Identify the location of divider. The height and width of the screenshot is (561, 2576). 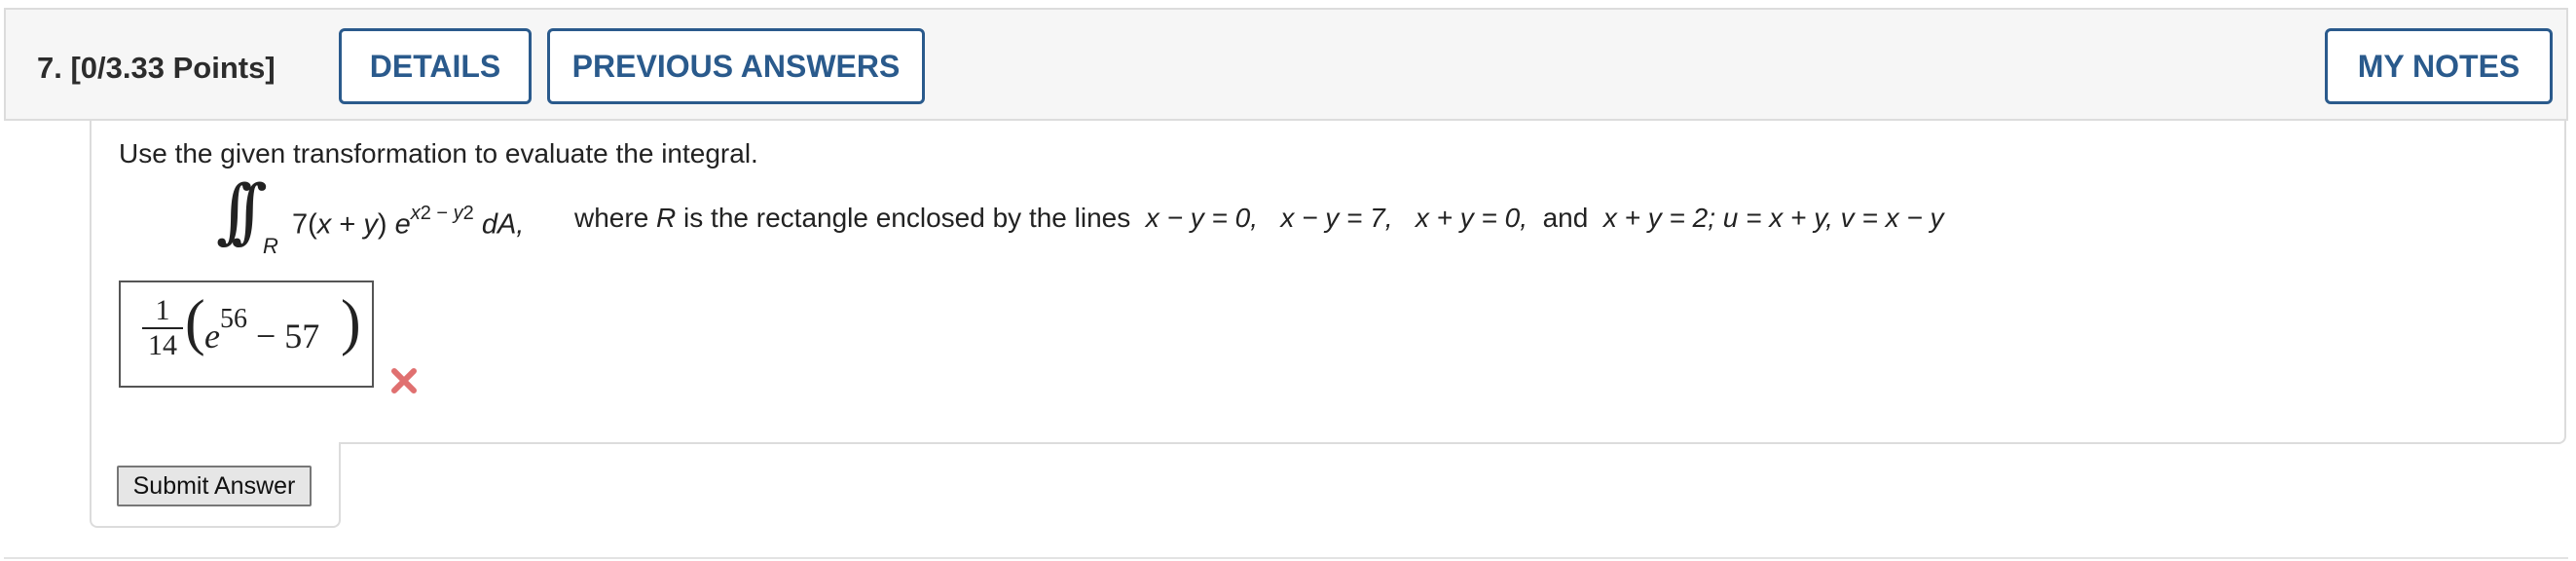
(1286, 558).